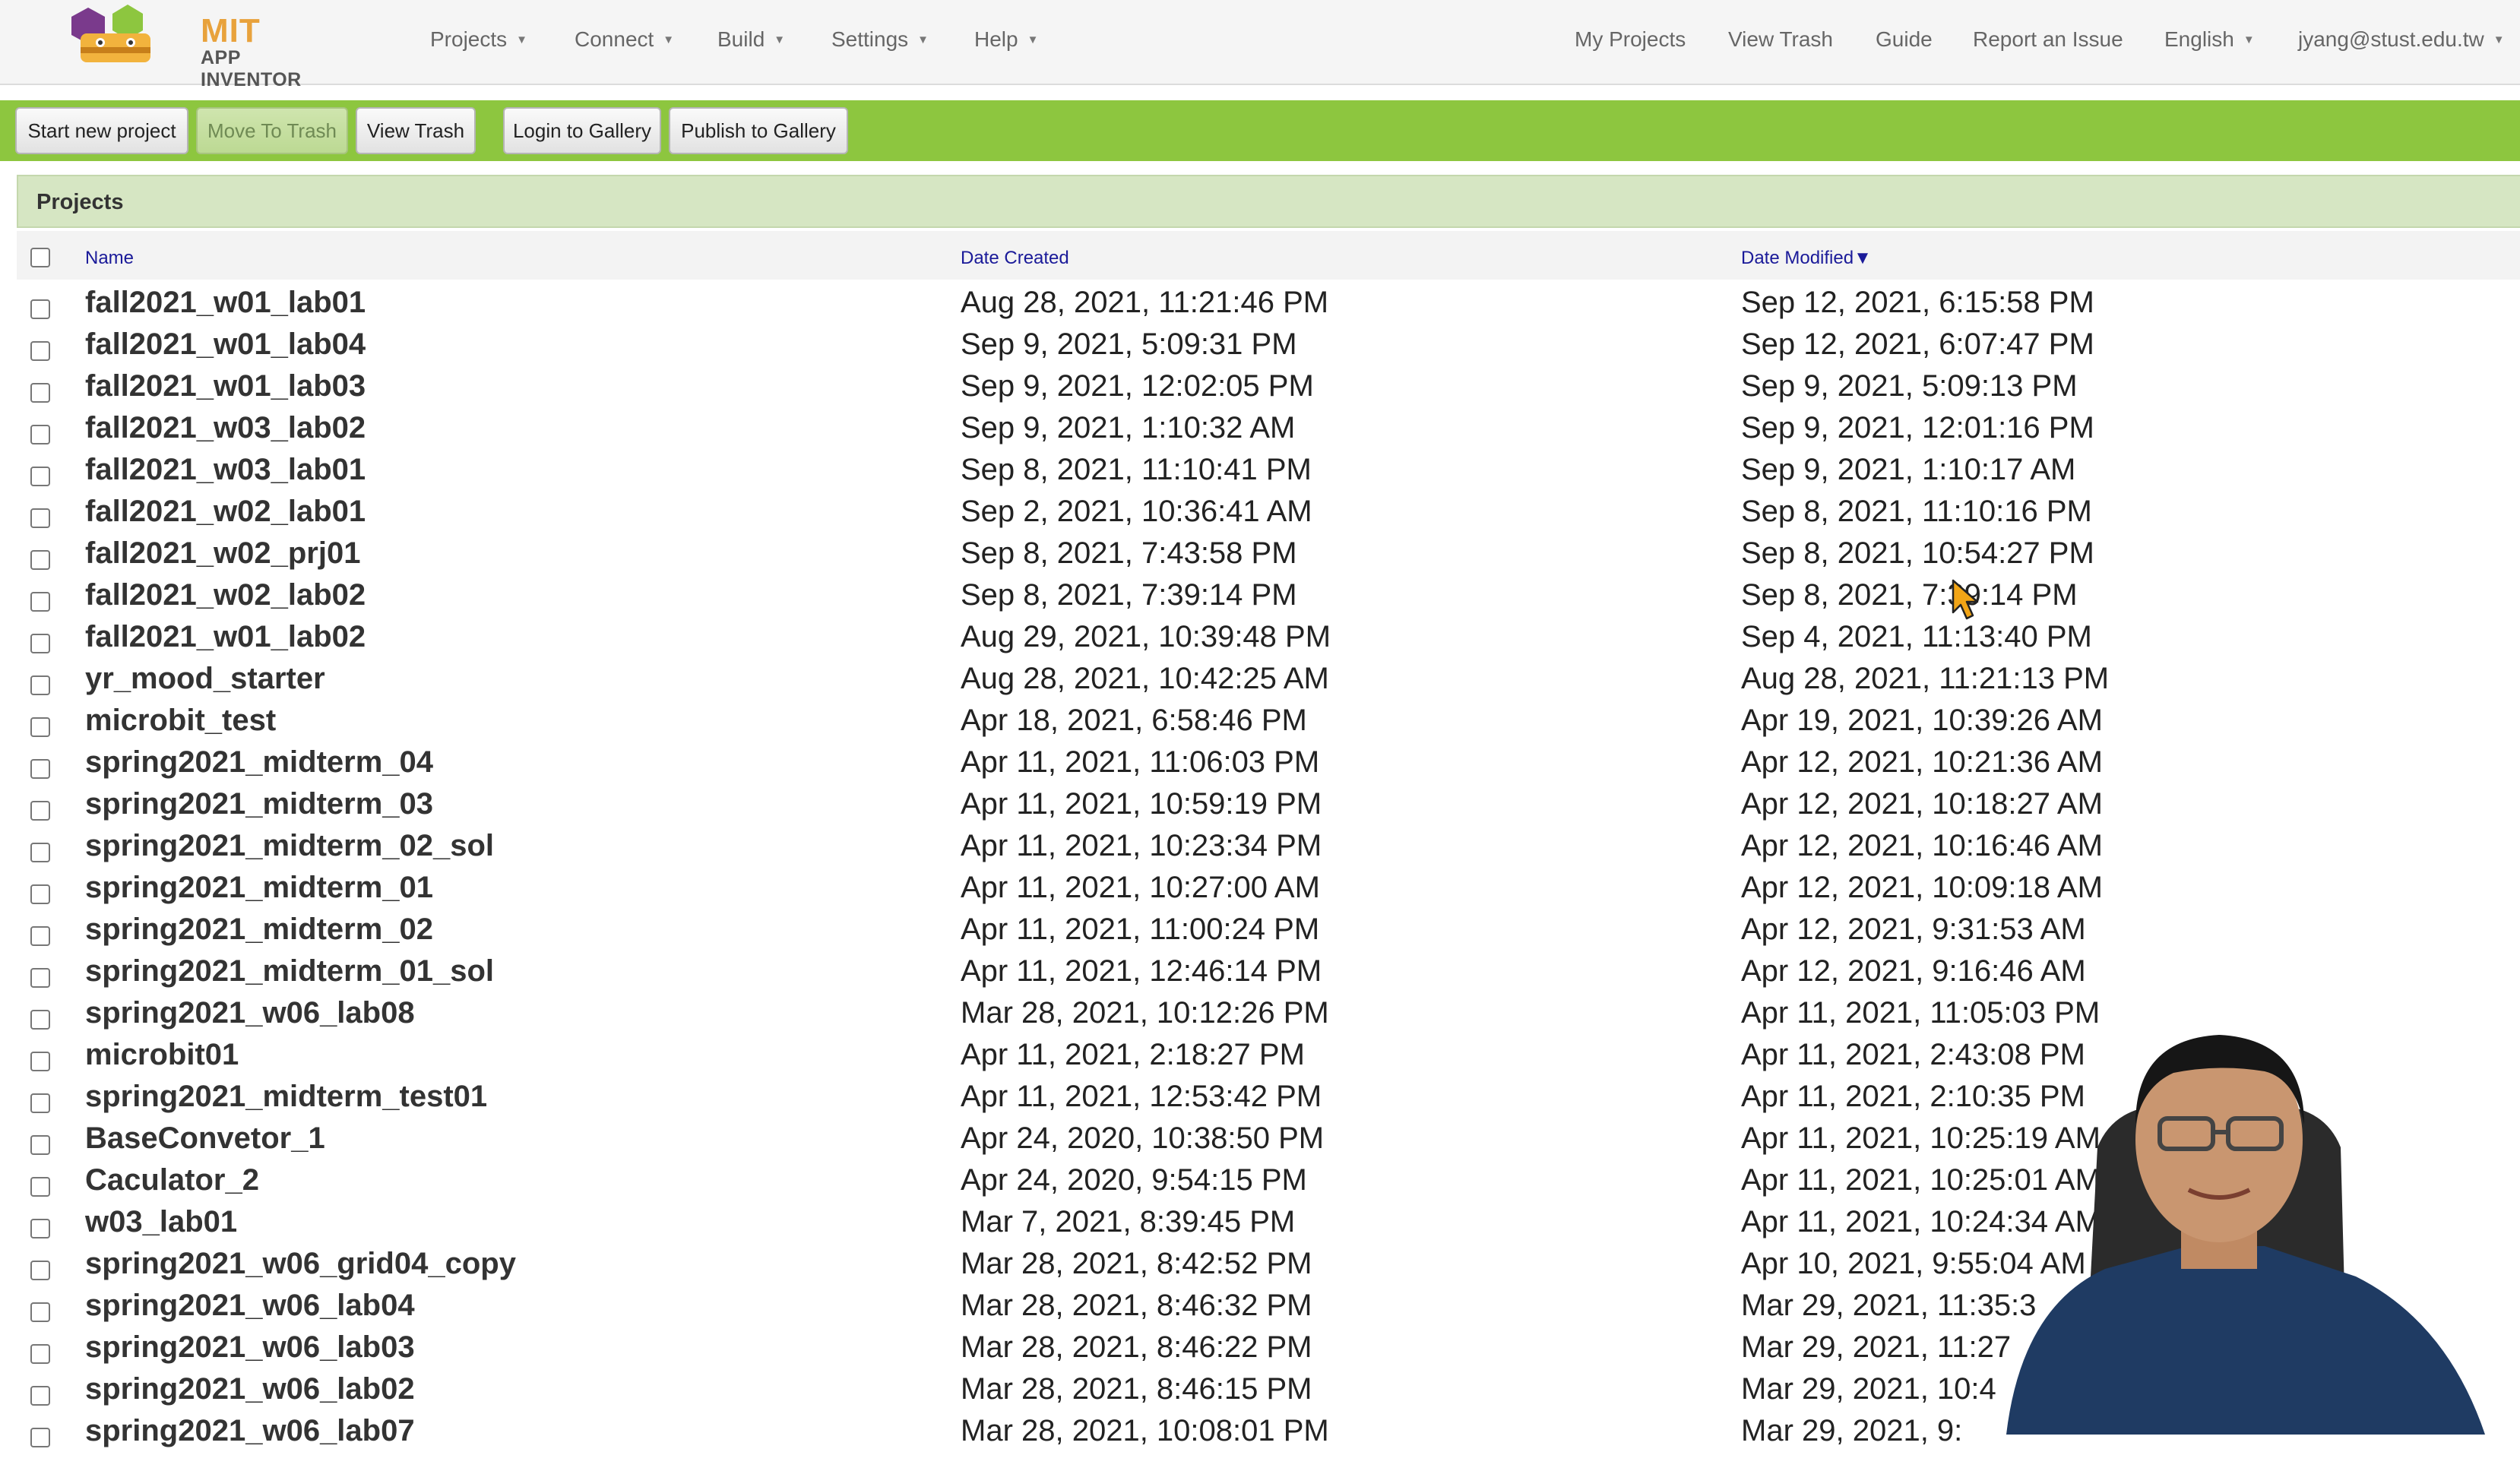  I want to click on date-created-cell: Mar 28, 2021, 10:08:01 PM, so click(1145, 1430).